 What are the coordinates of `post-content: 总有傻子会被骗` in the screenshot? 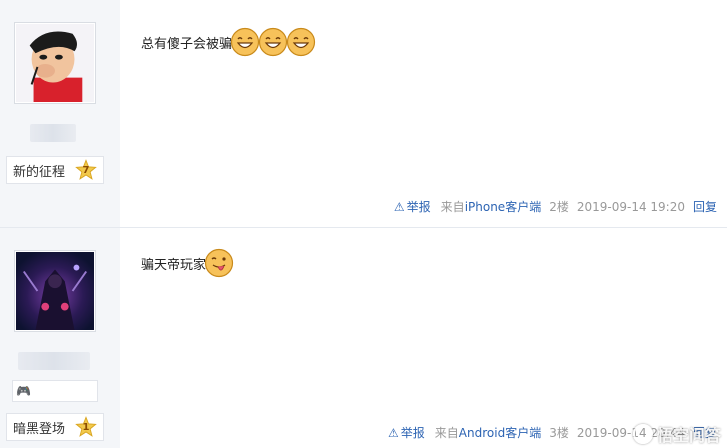 It's located at (228, 42).